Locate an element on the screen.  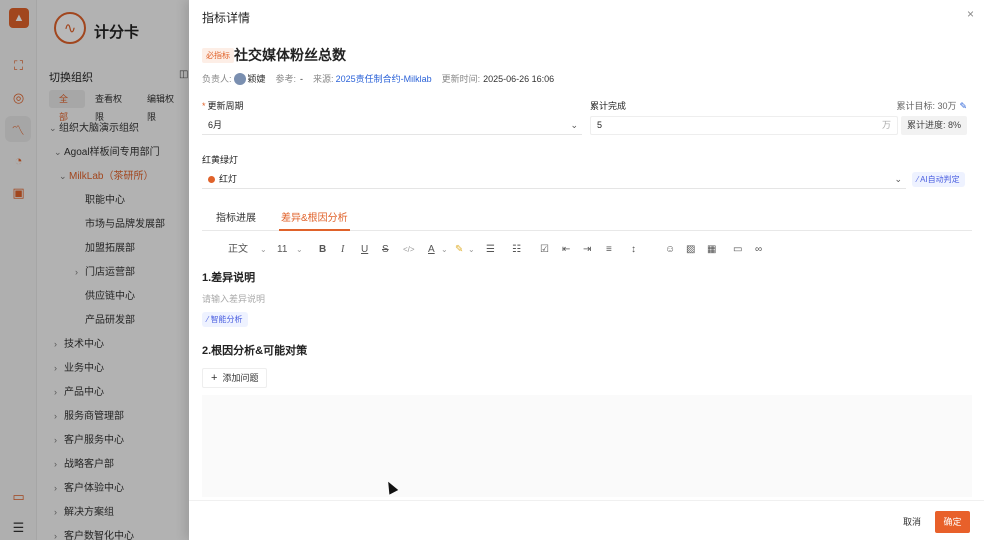
drawer-title: 指标详情 is located at coordinates (226, 18).